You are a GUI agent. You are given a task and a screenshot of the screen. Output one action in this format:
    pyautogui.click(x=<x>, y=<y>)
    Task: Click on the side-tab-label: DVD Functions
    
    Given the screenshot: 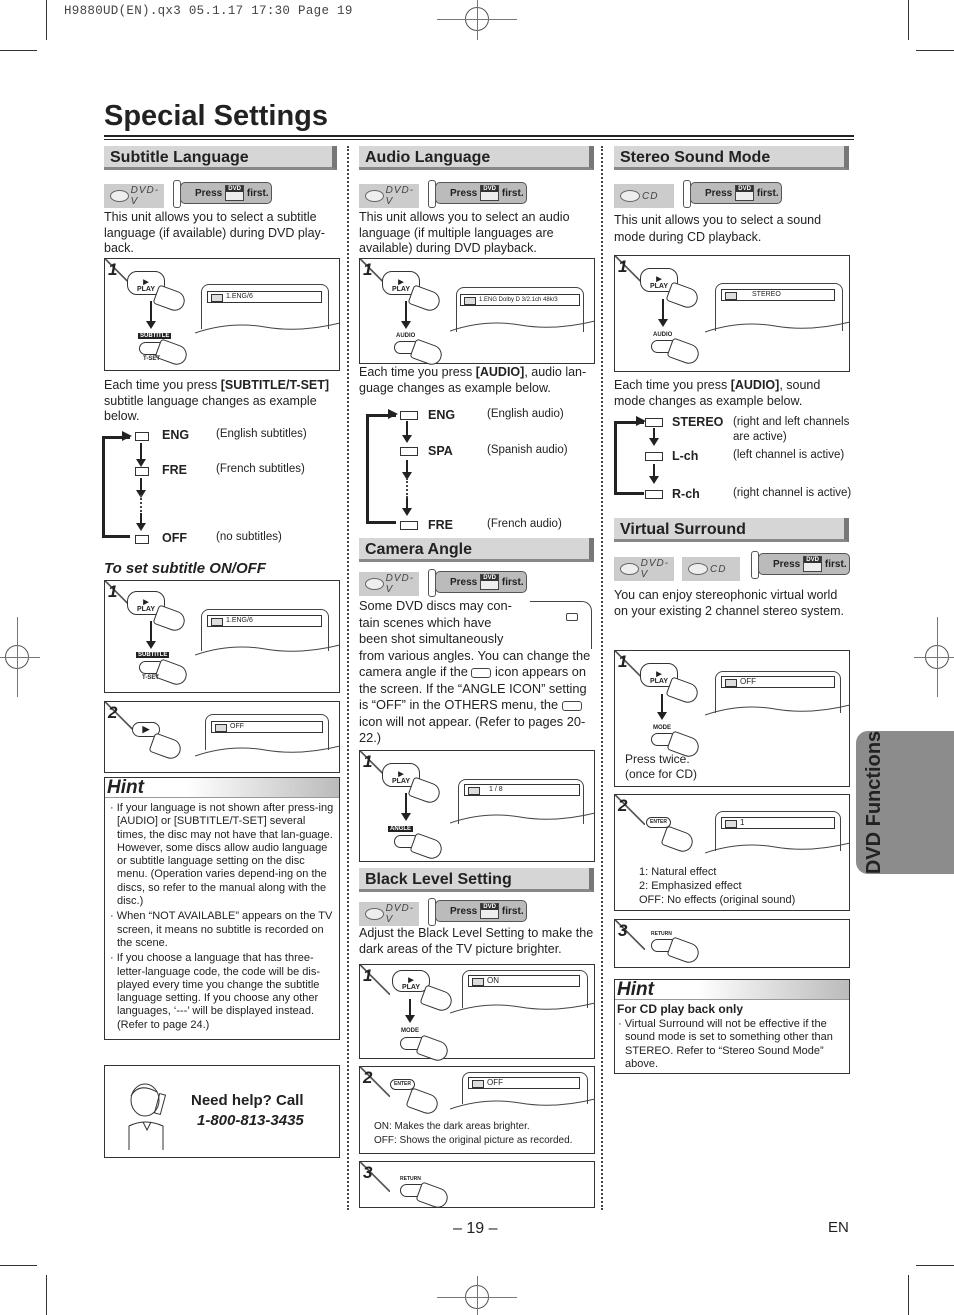 What is the action you would take?
    pyautogui.click(x=874, y=802)
    